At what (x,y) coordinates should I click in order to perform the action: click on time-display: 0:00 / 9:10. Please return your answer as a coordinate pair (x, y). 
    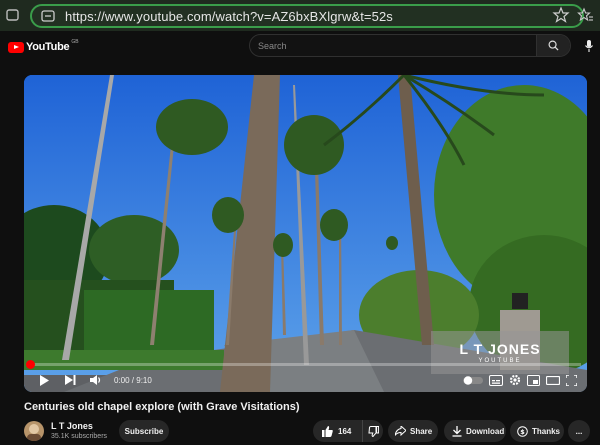
    Looking at the image, I should click on (133, 380).